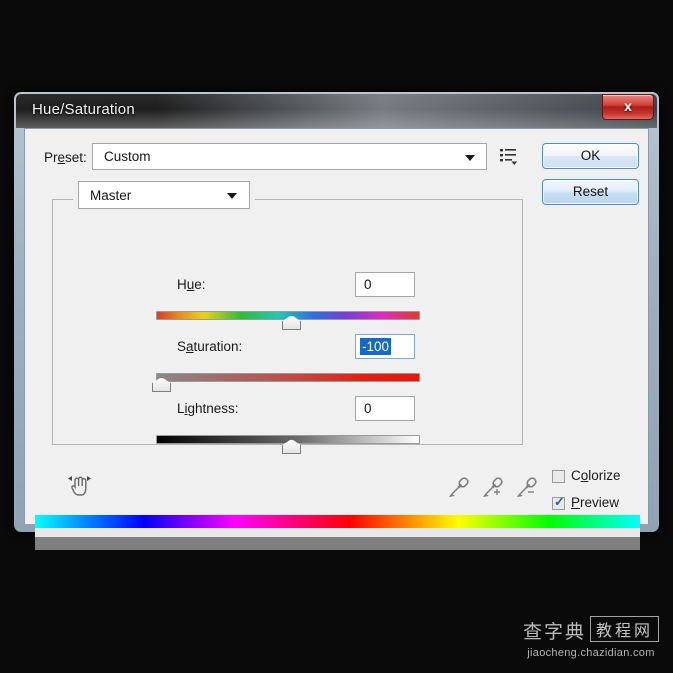 This screenshot has height=673, width=673. What do you see at coordinates (208, 408) in the screenshot?
I see `lightness-label: Lightness:` at bounding box center [208, 408].